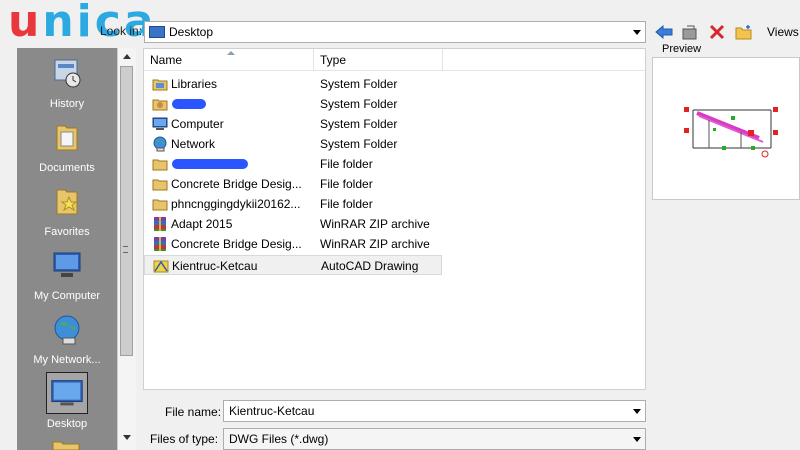  Describe the element at coordinates (294, 84) in the screenshot. I see `file-row: Libraries System Folder` at that location.